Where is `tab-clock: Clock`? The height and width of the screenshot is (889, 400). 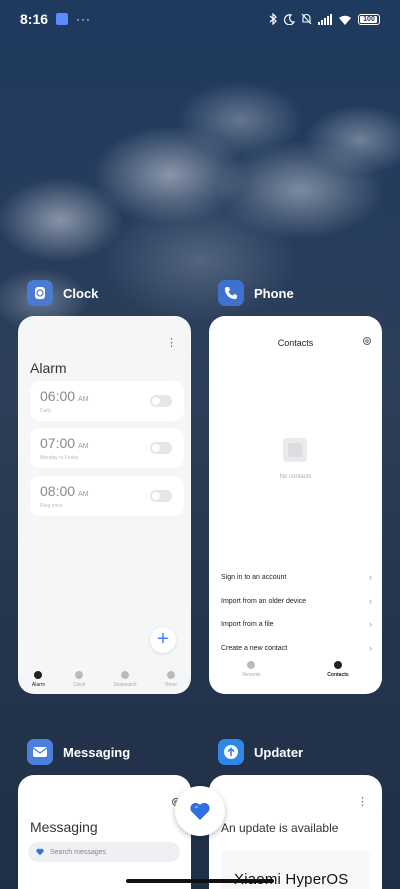
tab-clock: Clock is located at coordinates (79, 679).